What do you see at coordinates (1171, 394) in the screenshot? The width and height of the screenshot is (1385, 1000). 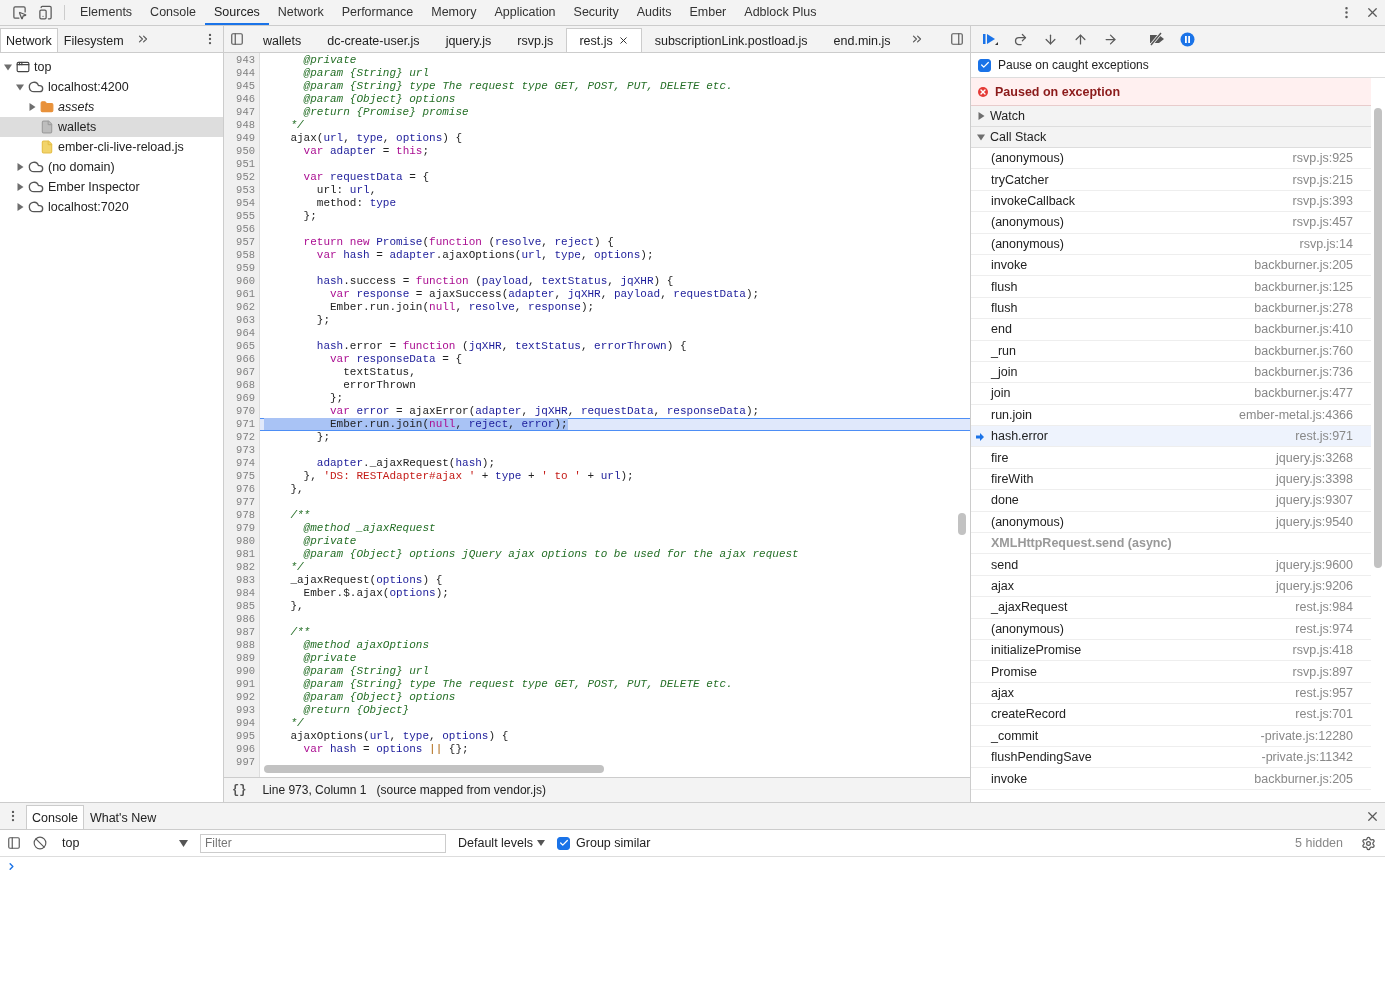 I see `call-frame: join backburner.js:477` at bounding box center [1171, 394].